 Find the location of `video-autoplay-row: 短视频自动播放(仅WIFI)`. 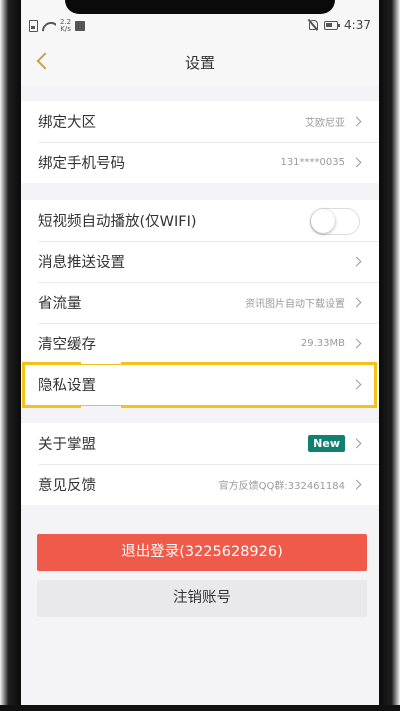

video-autoplay-row: 短视频自动播放(仅WIFI) is located at coordinates (200, 220).